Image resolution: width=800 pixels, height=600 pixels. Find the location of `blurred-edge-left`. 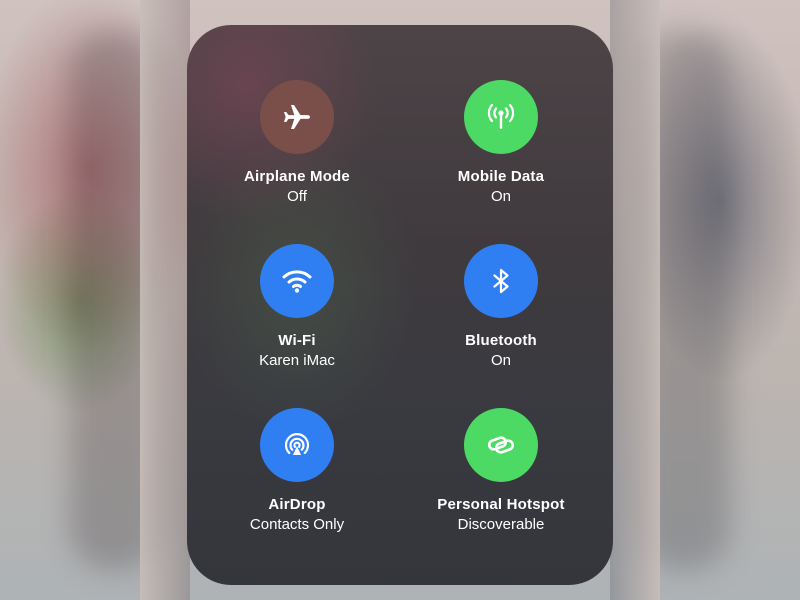

blurred-edge-left is located at coordinates (165, 300).